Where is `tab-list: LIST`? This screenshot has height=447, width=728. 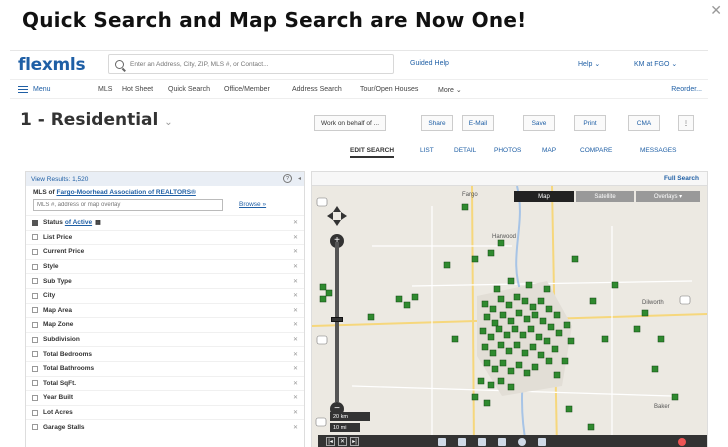 tab-list: LIST is located at coordinates (427, 150).